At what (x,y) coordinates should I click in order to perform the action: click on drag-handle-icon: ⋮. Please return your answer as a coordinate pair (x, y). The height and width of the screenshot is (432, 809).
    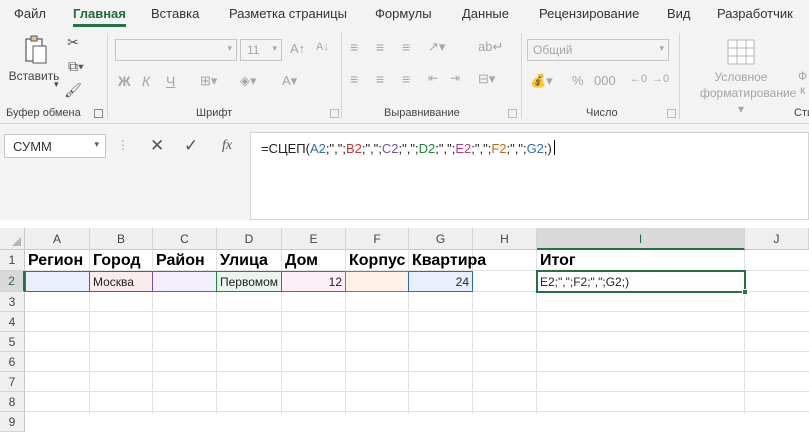
    Looking at the image, I should click on (123, 145).